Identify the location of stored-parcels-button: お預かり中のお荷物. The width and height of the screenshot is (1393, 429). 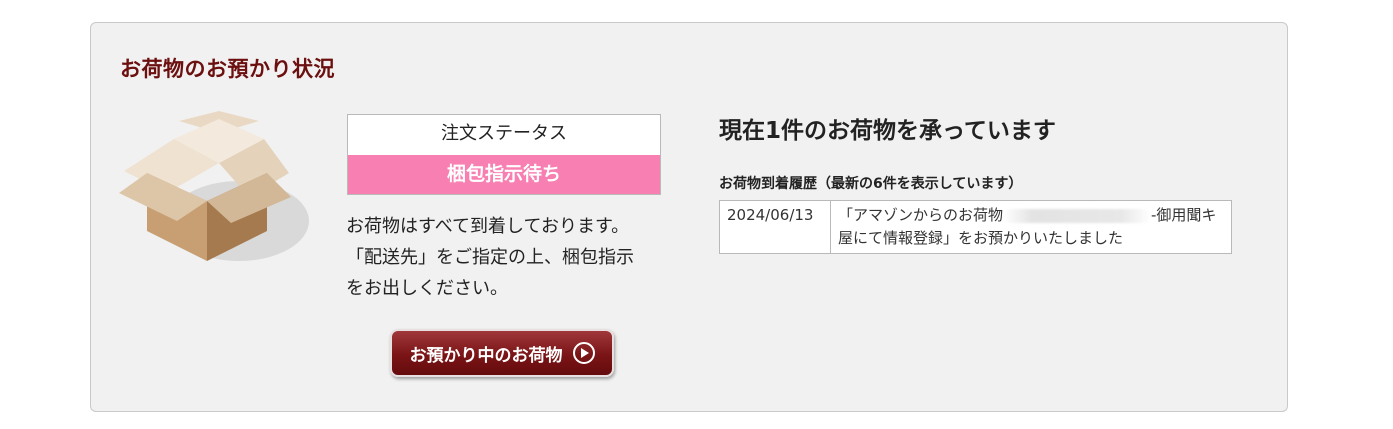
(502, 353).